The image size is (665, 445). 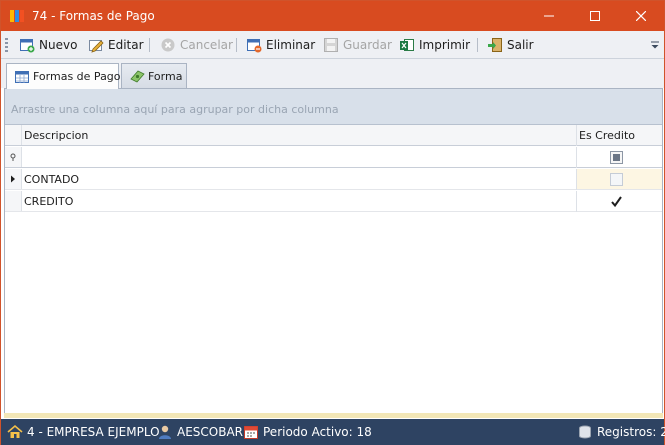 I want to click on column-header-es-credito: Es Credito, so click(x=607, y=135).